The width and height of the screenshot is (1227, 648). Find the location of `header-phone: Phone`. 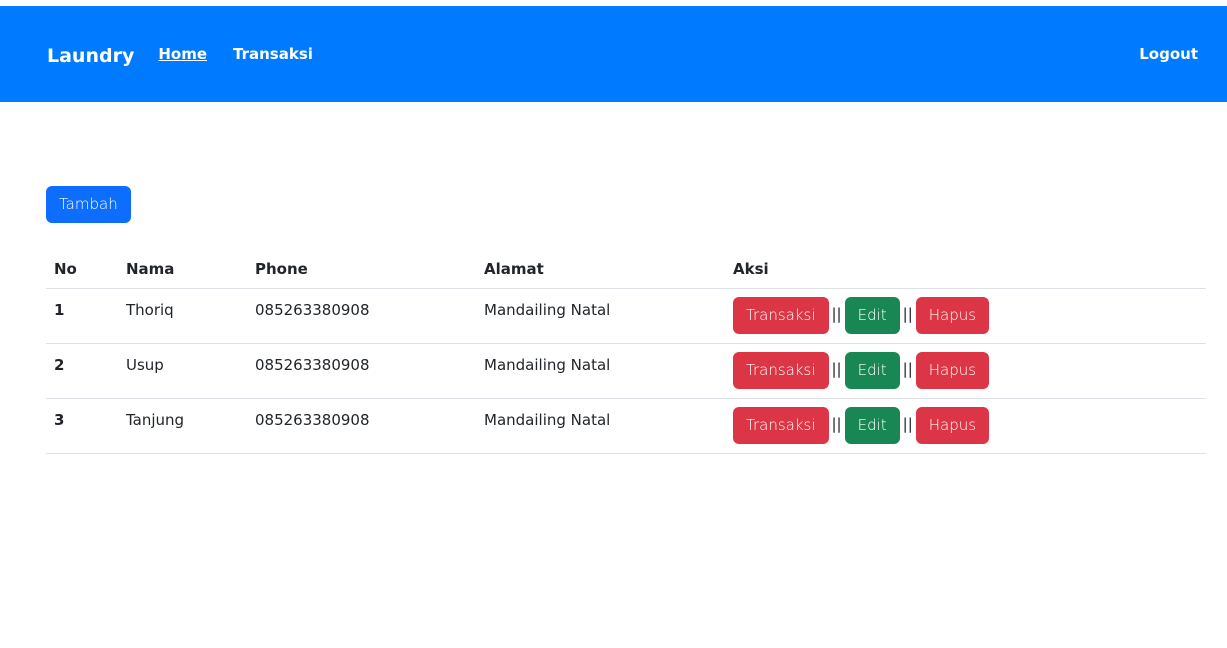

header-phone: Phone is located at coordinates (361, 270).